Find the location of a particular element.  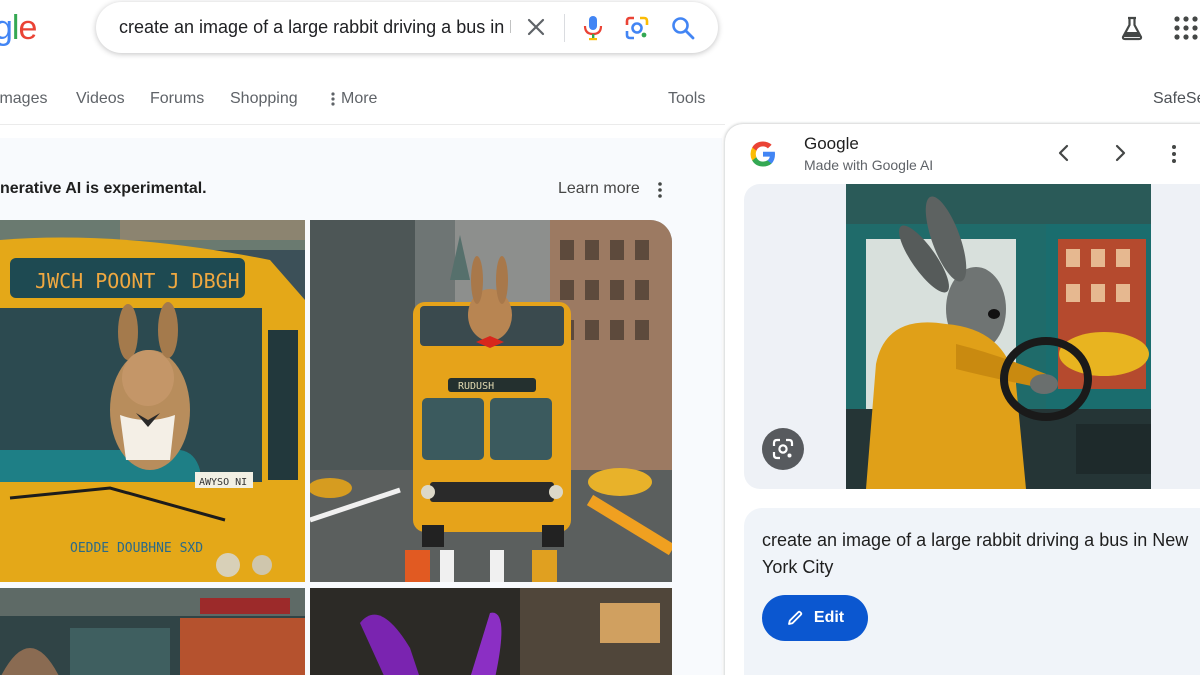

labs-flask-icon is located at coordinates (1132, 28).